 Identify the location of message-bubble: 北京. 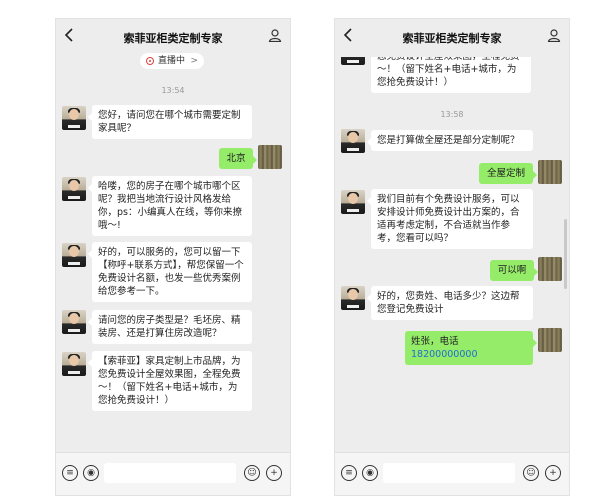
(238, 158).